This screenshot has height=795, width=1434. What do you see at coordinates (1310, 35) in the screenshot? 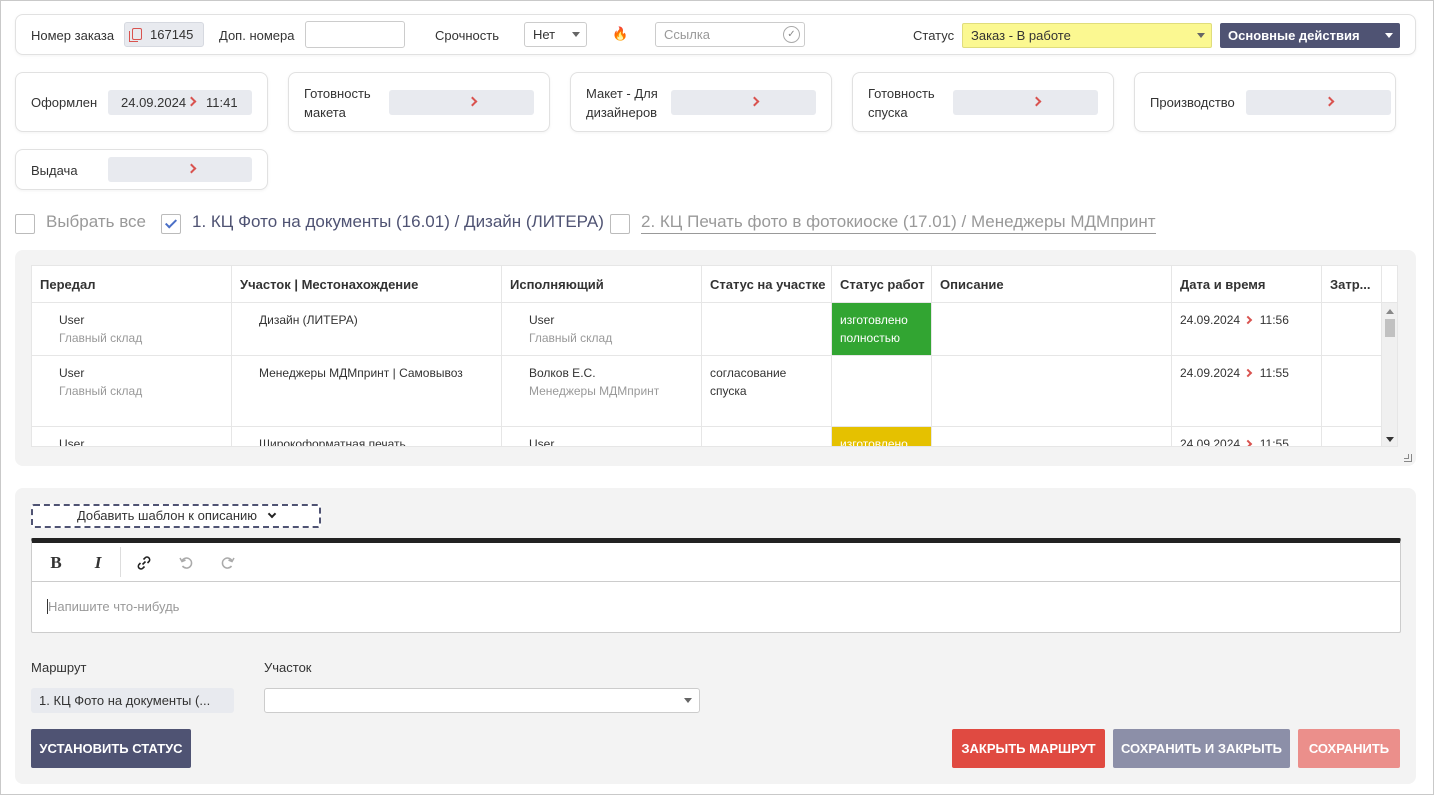
I see `main-actions-dropdown: Основные действия` at bounding box center [1310, 35].